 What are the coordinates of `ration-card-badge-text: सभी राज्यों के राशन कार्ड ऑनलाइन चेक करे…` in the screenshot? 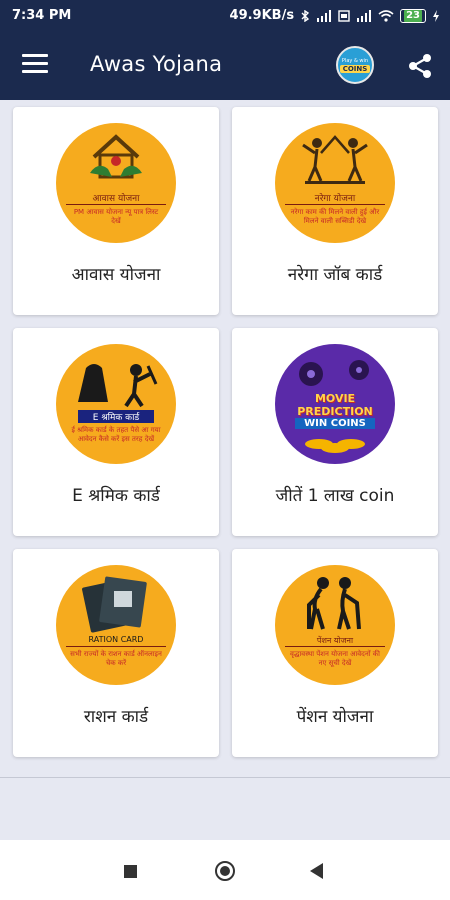 It's located at (116, 658).